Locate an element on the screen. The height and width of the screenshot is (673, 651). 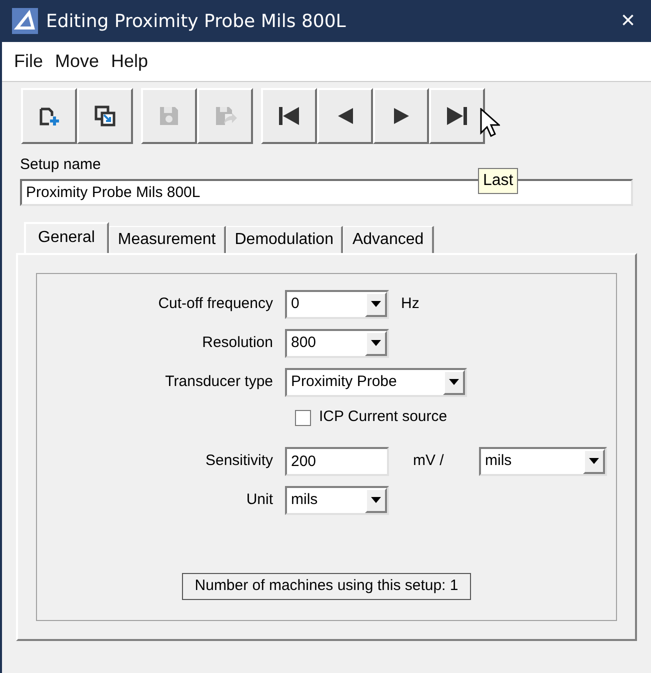
unit-label: mV / is located at coordinates (429, 460).